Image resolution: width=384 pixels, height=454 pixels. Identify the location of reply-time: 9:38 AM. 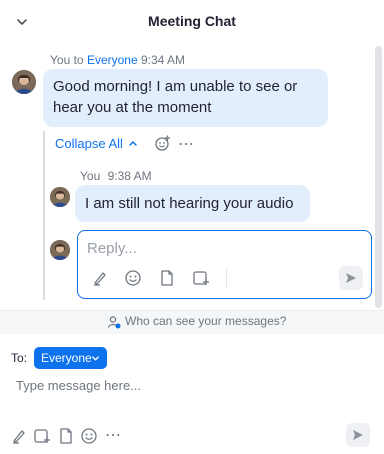
(129, 176).